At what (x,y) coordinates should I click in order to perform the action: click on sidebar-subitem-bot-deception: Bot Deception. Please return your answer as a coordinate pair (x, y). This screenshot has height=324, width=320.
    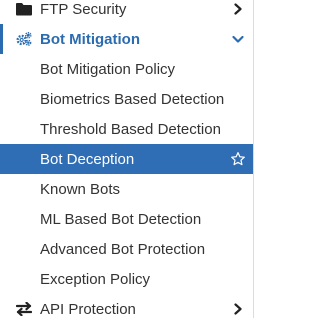
    Looking at the image, I should click on (126, 159).